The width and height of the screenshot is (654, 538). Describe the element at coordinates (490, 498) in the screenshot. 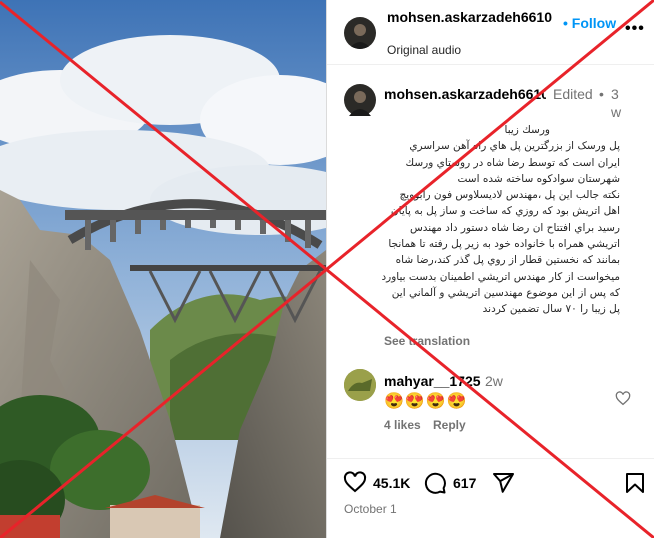

I see `post-actions-bar: 45.1K 617 October 1` at that location.